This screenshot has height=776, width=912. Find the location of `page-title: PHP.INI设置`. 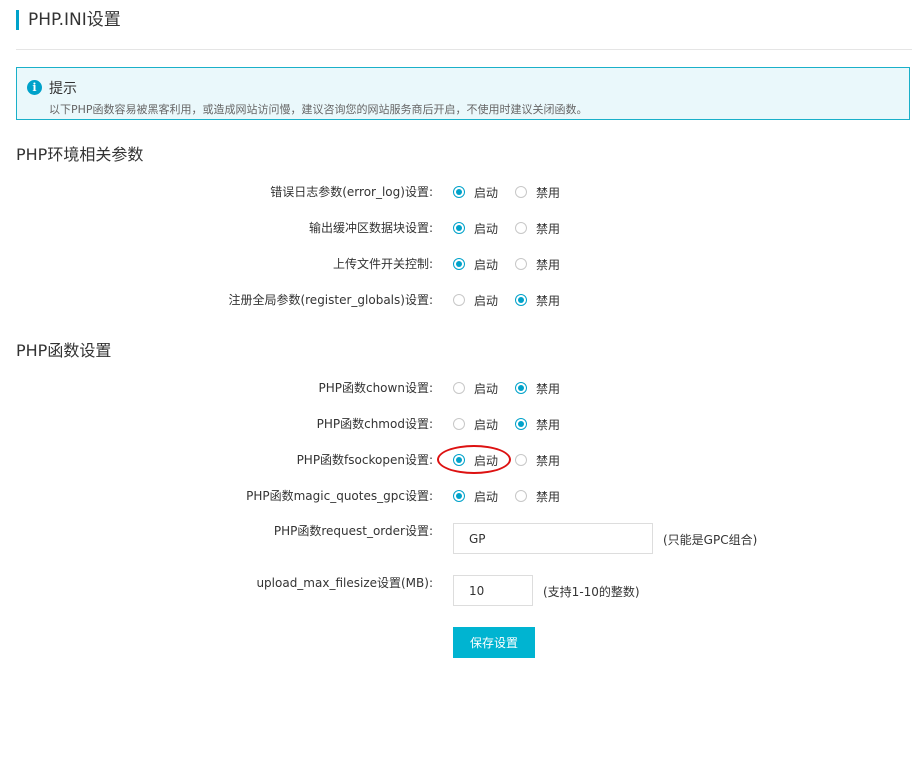

page-title: PHP.INI设置 is located at coordinates (68, 20).